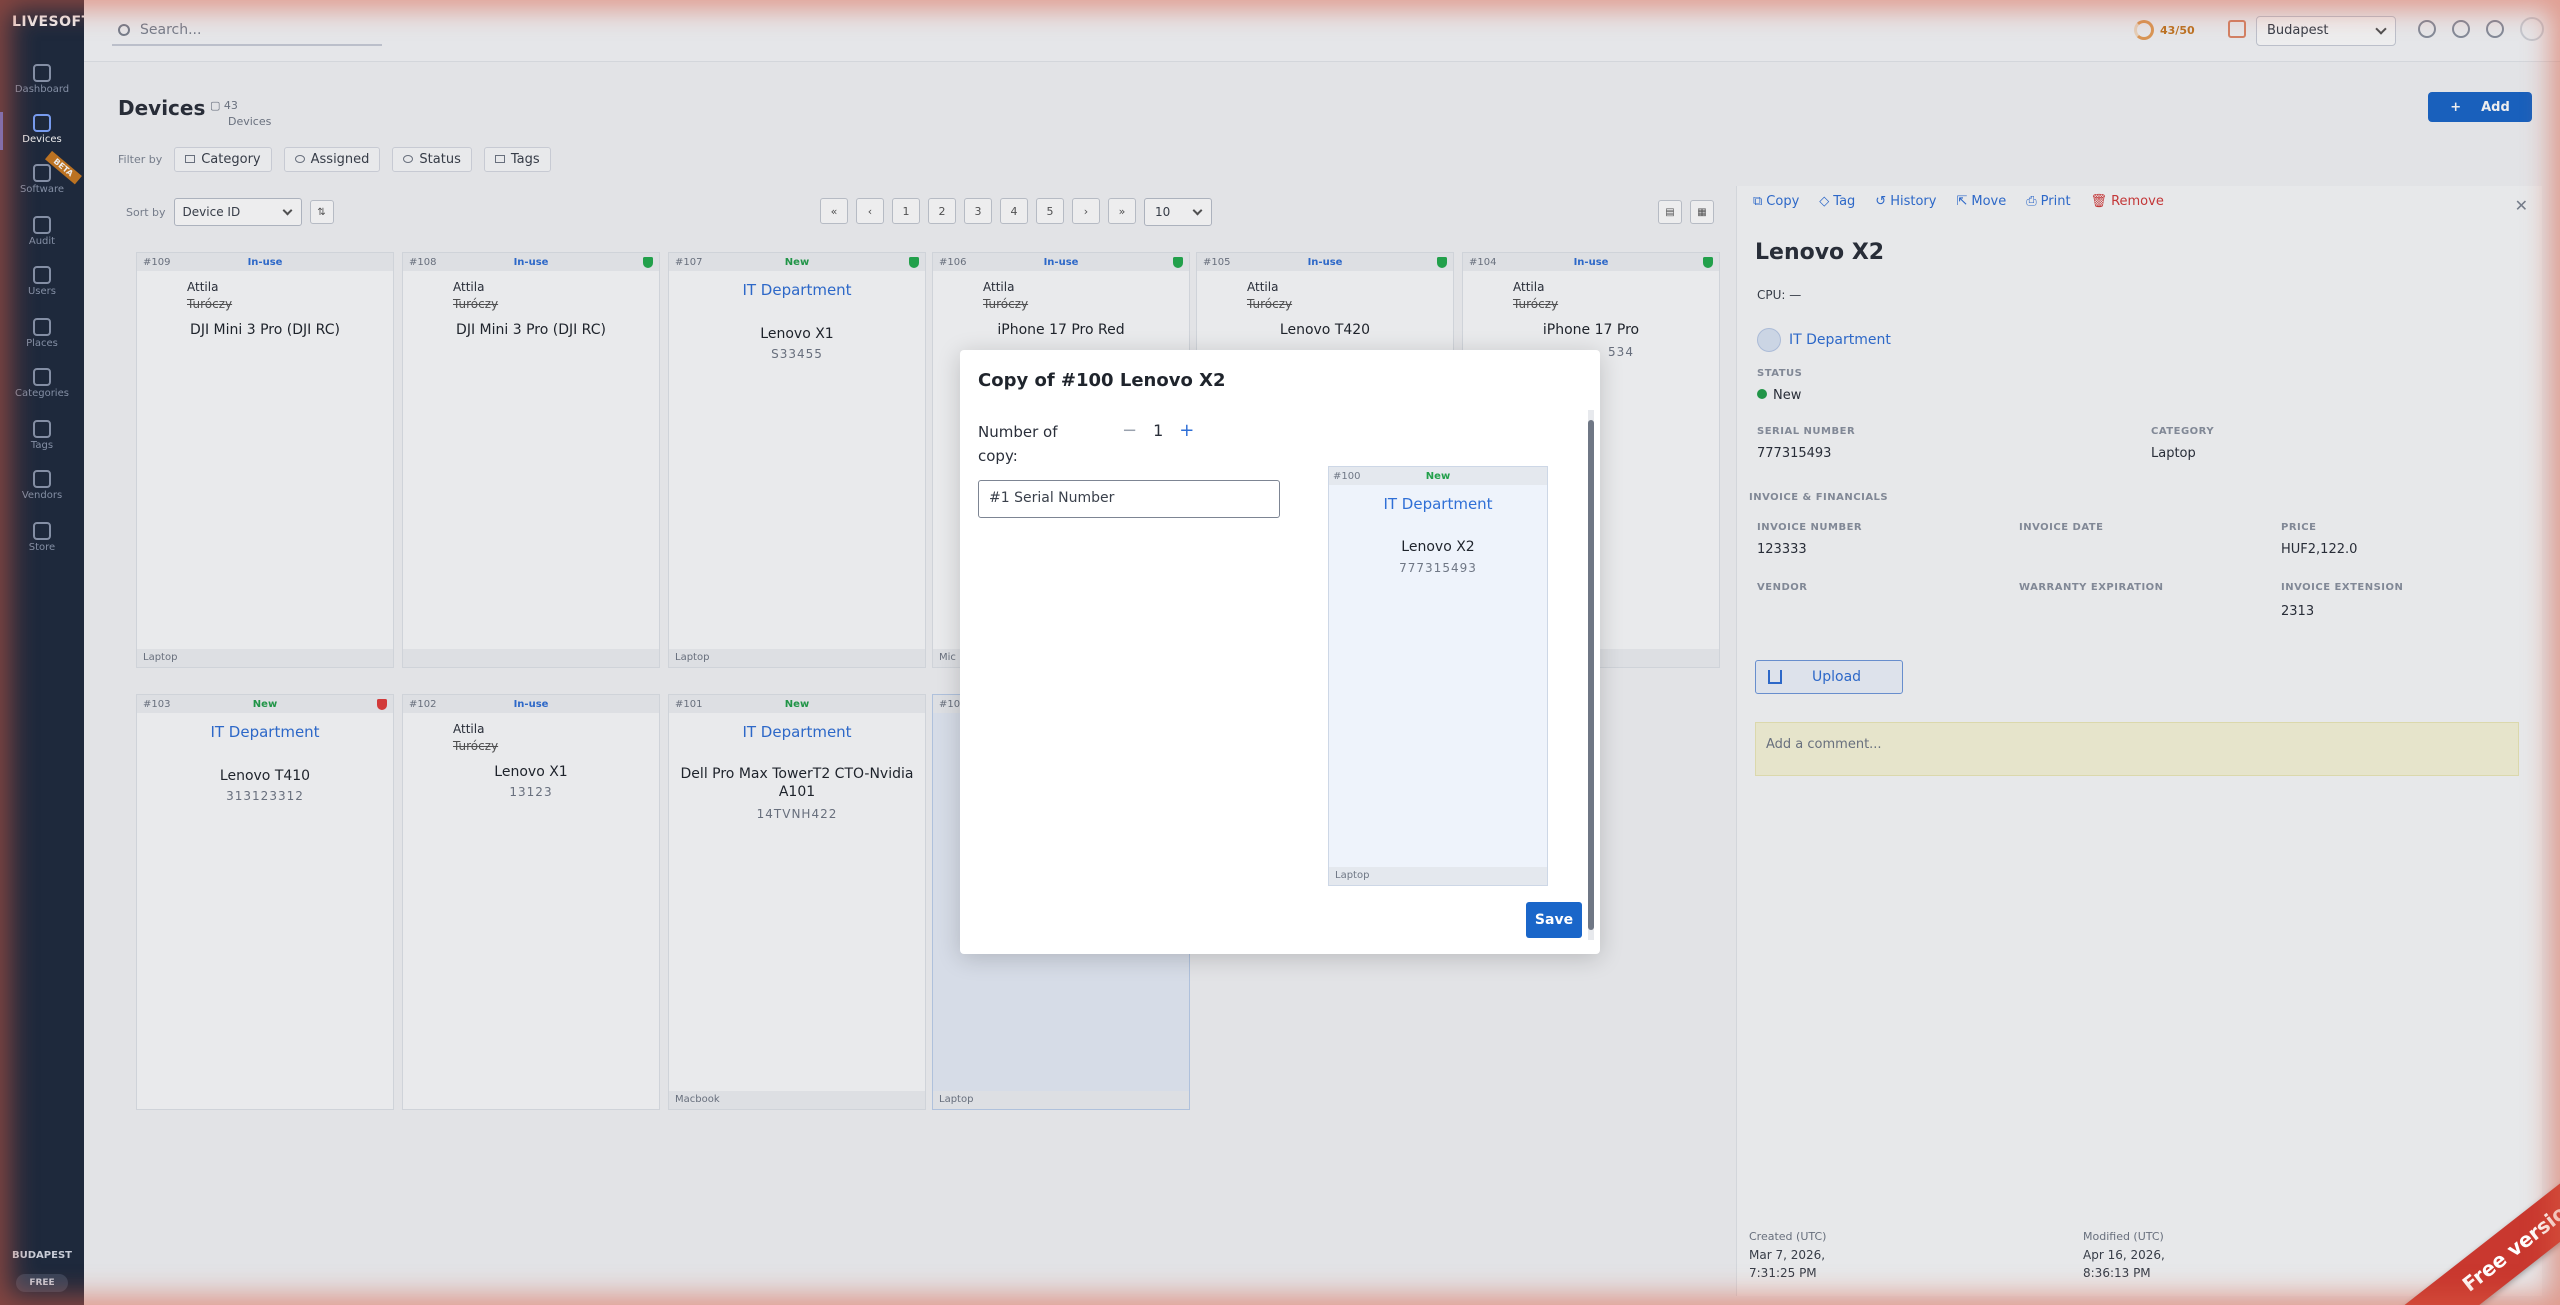 The image size is (2560, 1305). I want to click on preview-department: IT Department, so click(1438, 504).